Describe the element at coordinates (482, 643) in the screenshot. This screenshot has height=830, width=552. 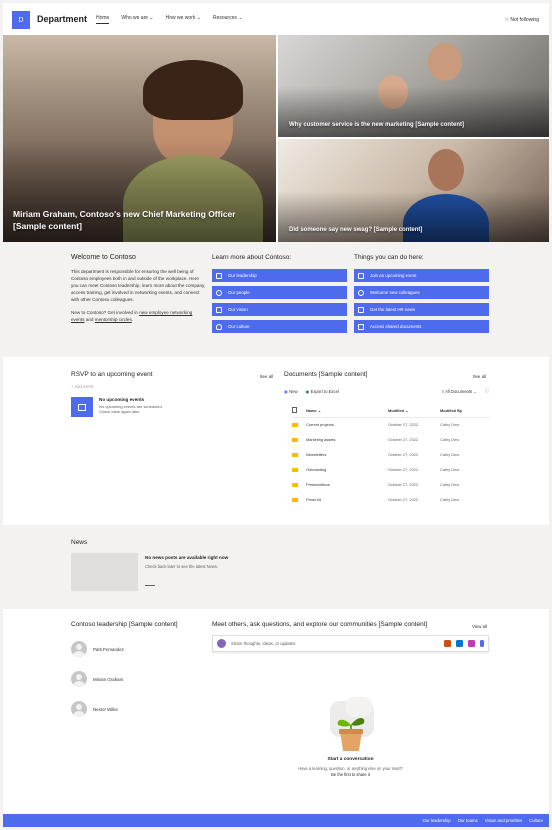
I see `poll-icon` at that location.